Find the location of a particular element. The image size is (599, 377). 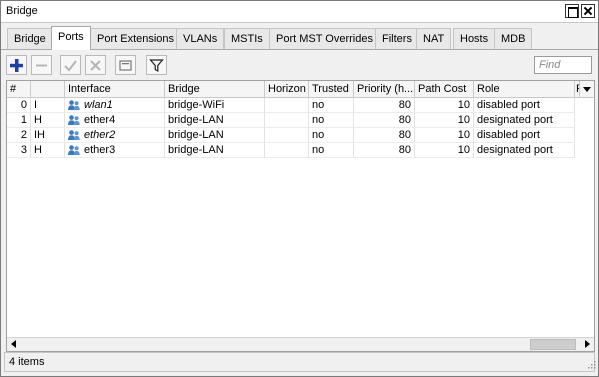

filter-icon is located at coordinates (156, 66).